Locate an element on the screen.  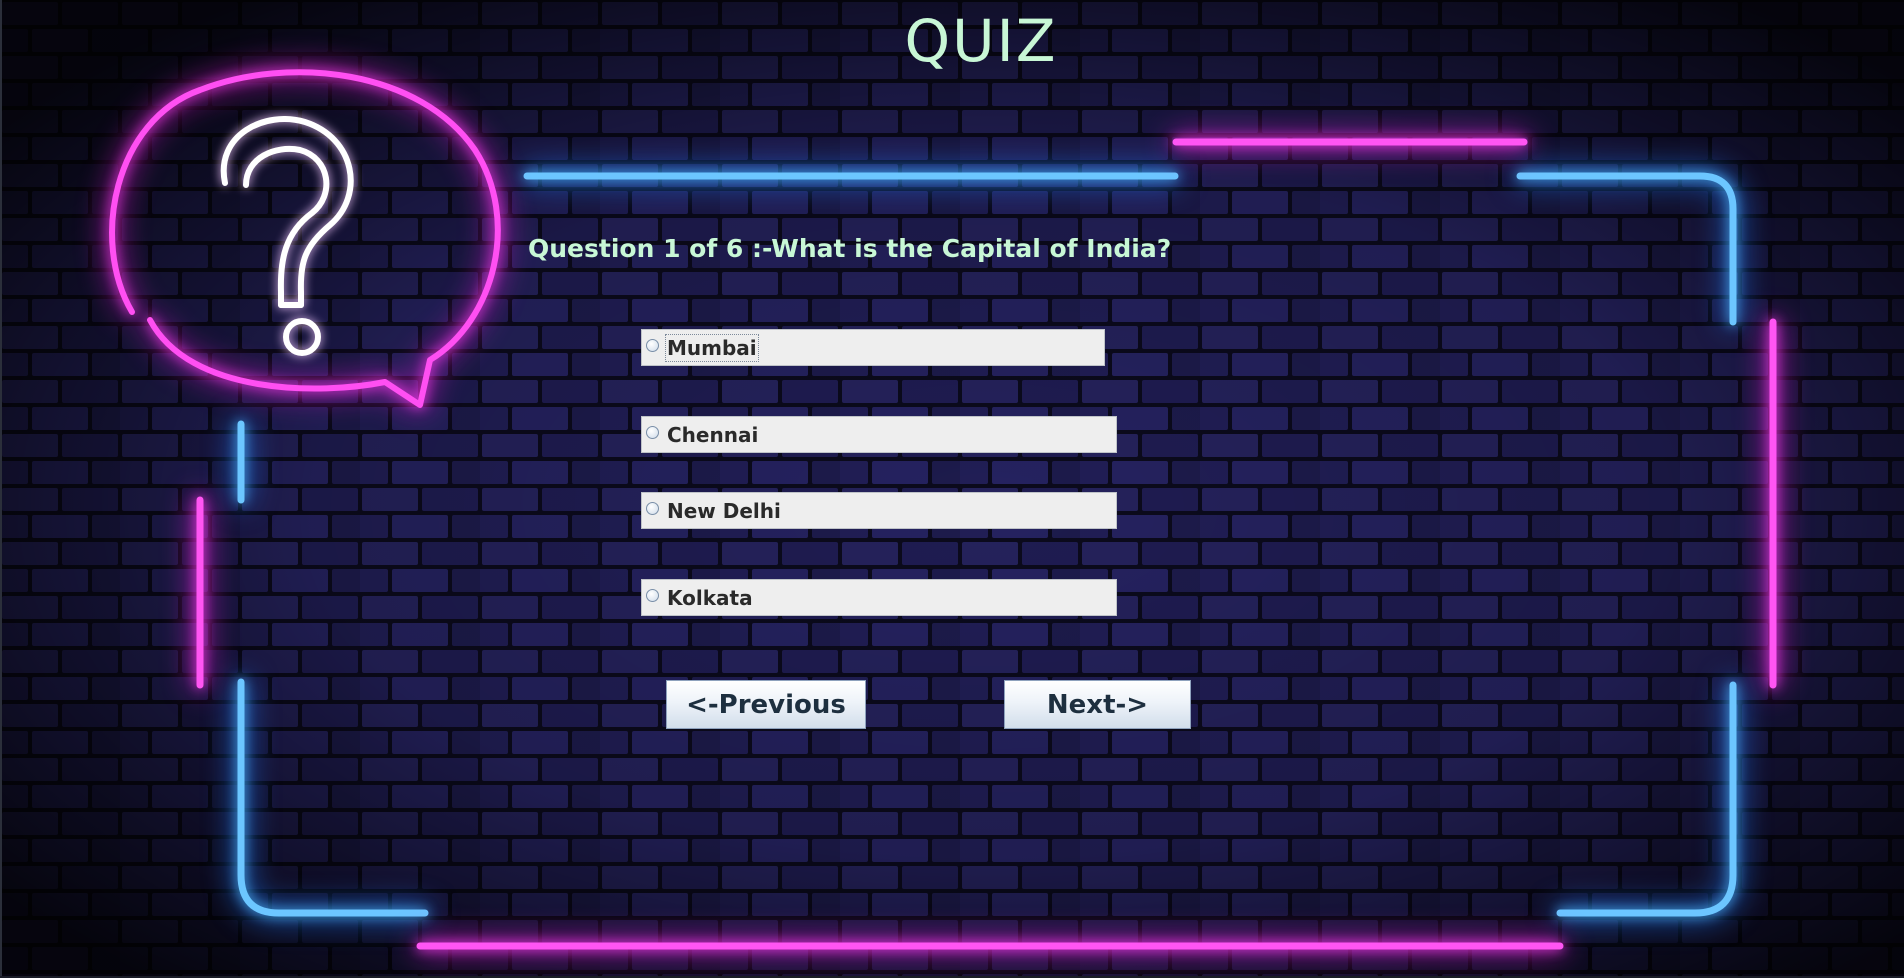
window-left-edge is located at coordinates (1, 489).